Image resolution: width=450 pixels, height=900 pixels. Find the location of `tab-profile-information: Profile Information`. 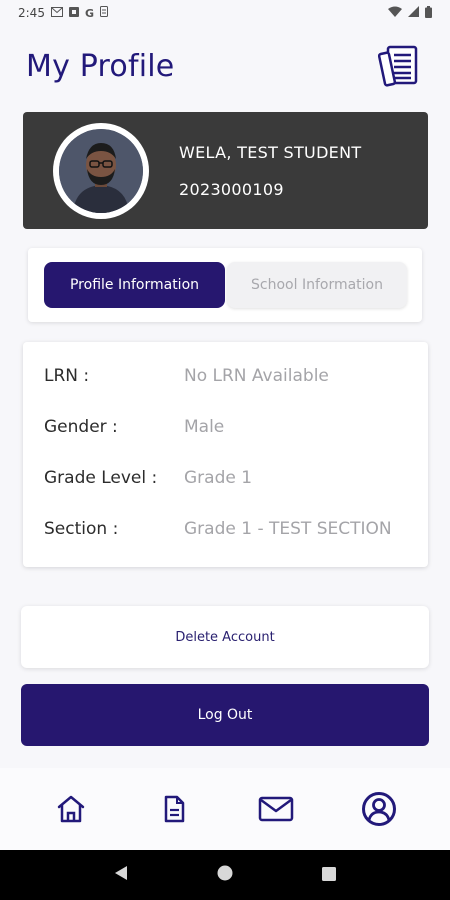

tab-profile-information: Profile Information is located at coordinates (134, 285).